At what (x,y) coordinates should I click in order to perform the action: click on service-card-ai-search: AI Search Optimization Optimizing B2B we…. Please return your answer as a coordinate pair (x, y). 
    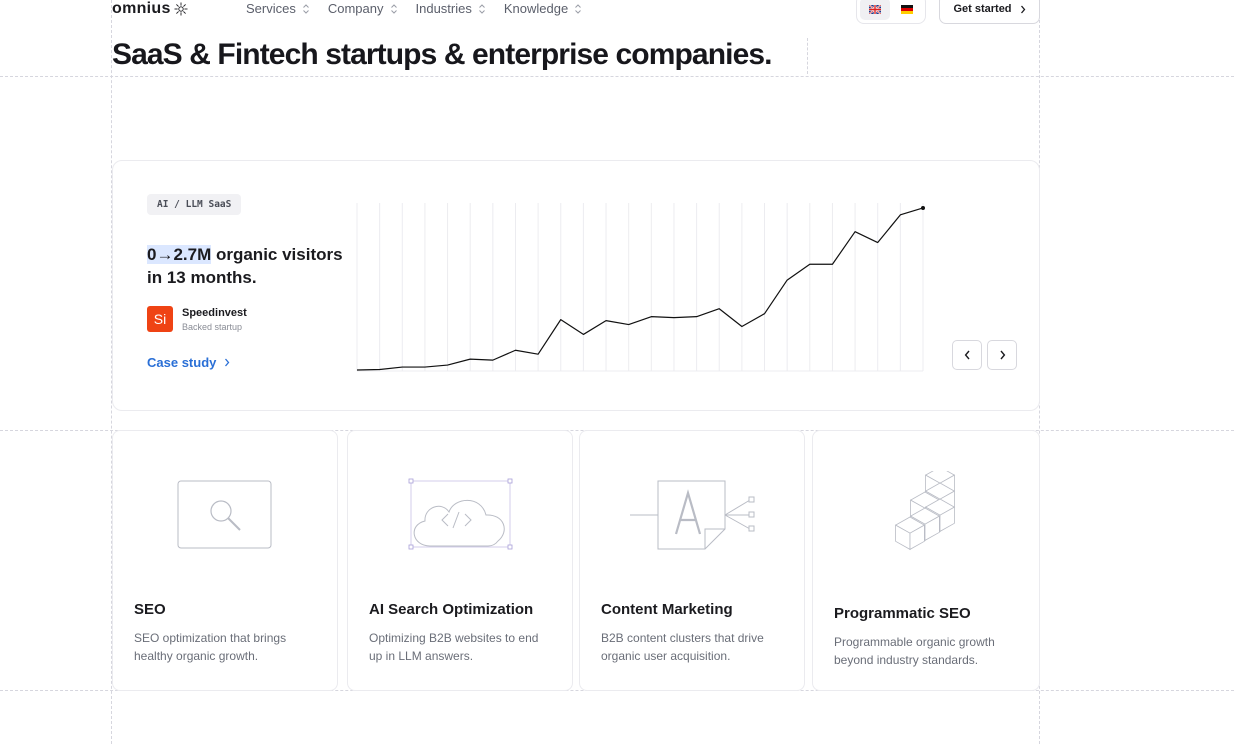
    Looking at the image, I should click on (460, 560).